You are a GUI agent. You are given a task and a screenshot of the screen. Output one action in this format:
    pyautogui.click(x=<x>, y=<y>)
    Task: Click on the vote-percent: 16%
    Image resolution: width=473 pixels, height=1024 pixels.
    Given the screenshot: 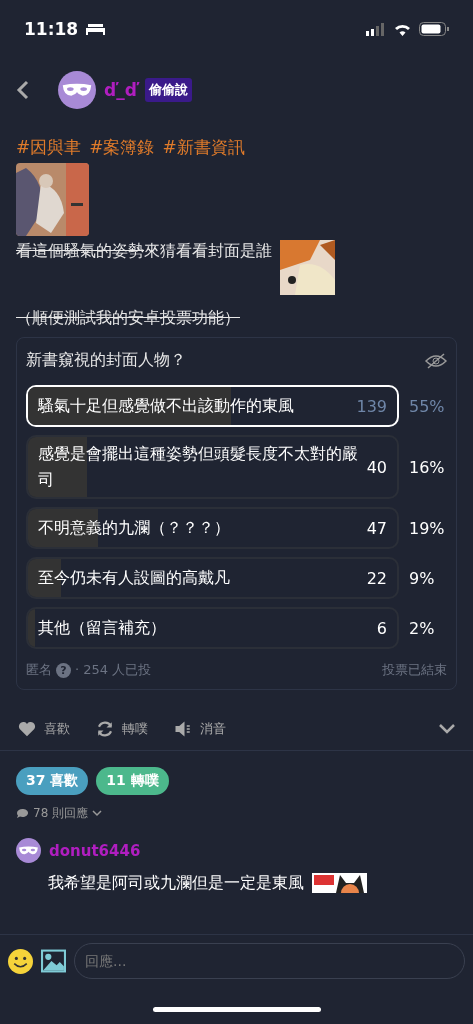 What is the action you would take?
    pyautogui.click(x=427, y=467)
    